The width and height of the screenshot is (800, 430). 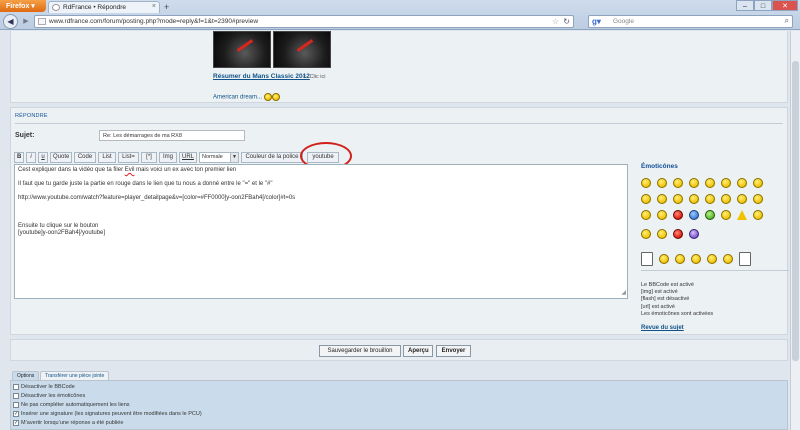 What do you see at coordinates (26, 22) in the screenshot?
I see `forward-icon: ▶` at bounding box center [26, 22].